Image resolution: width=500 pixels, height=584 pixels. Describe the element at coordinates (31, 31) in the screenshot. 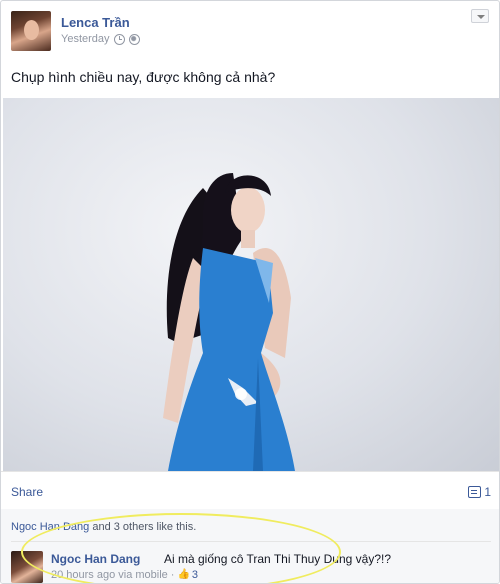

I see `author-avatar` at that location.